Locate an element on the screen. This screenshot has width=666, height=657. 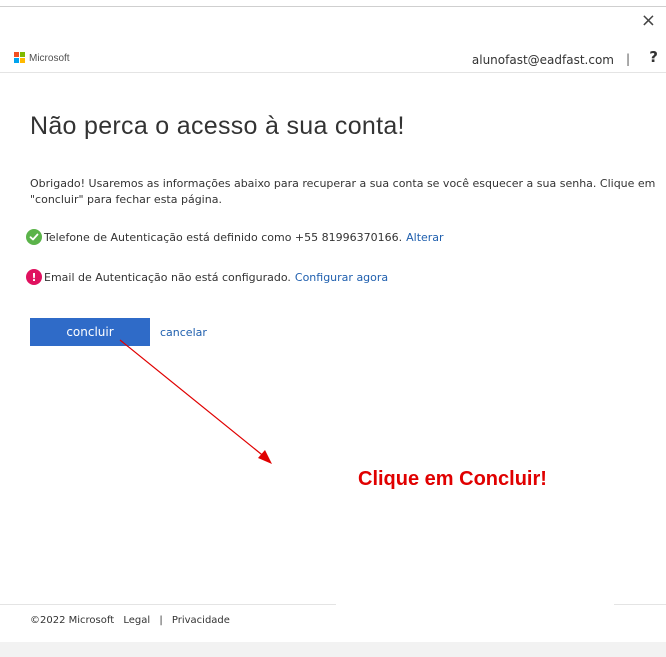
microsoft-logo: Microsoft is located at coordinates (42, 58).